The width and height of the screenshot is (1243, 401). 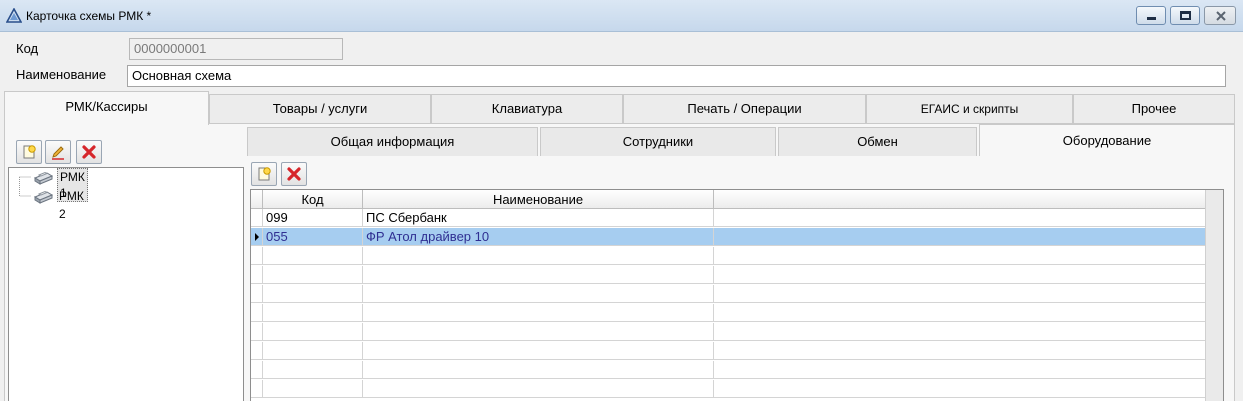 What do you see at coordinates (1107, 140) in the screenshot?
I see `subtab-equipment: Оборудование` at bounding box center [1107, 140].